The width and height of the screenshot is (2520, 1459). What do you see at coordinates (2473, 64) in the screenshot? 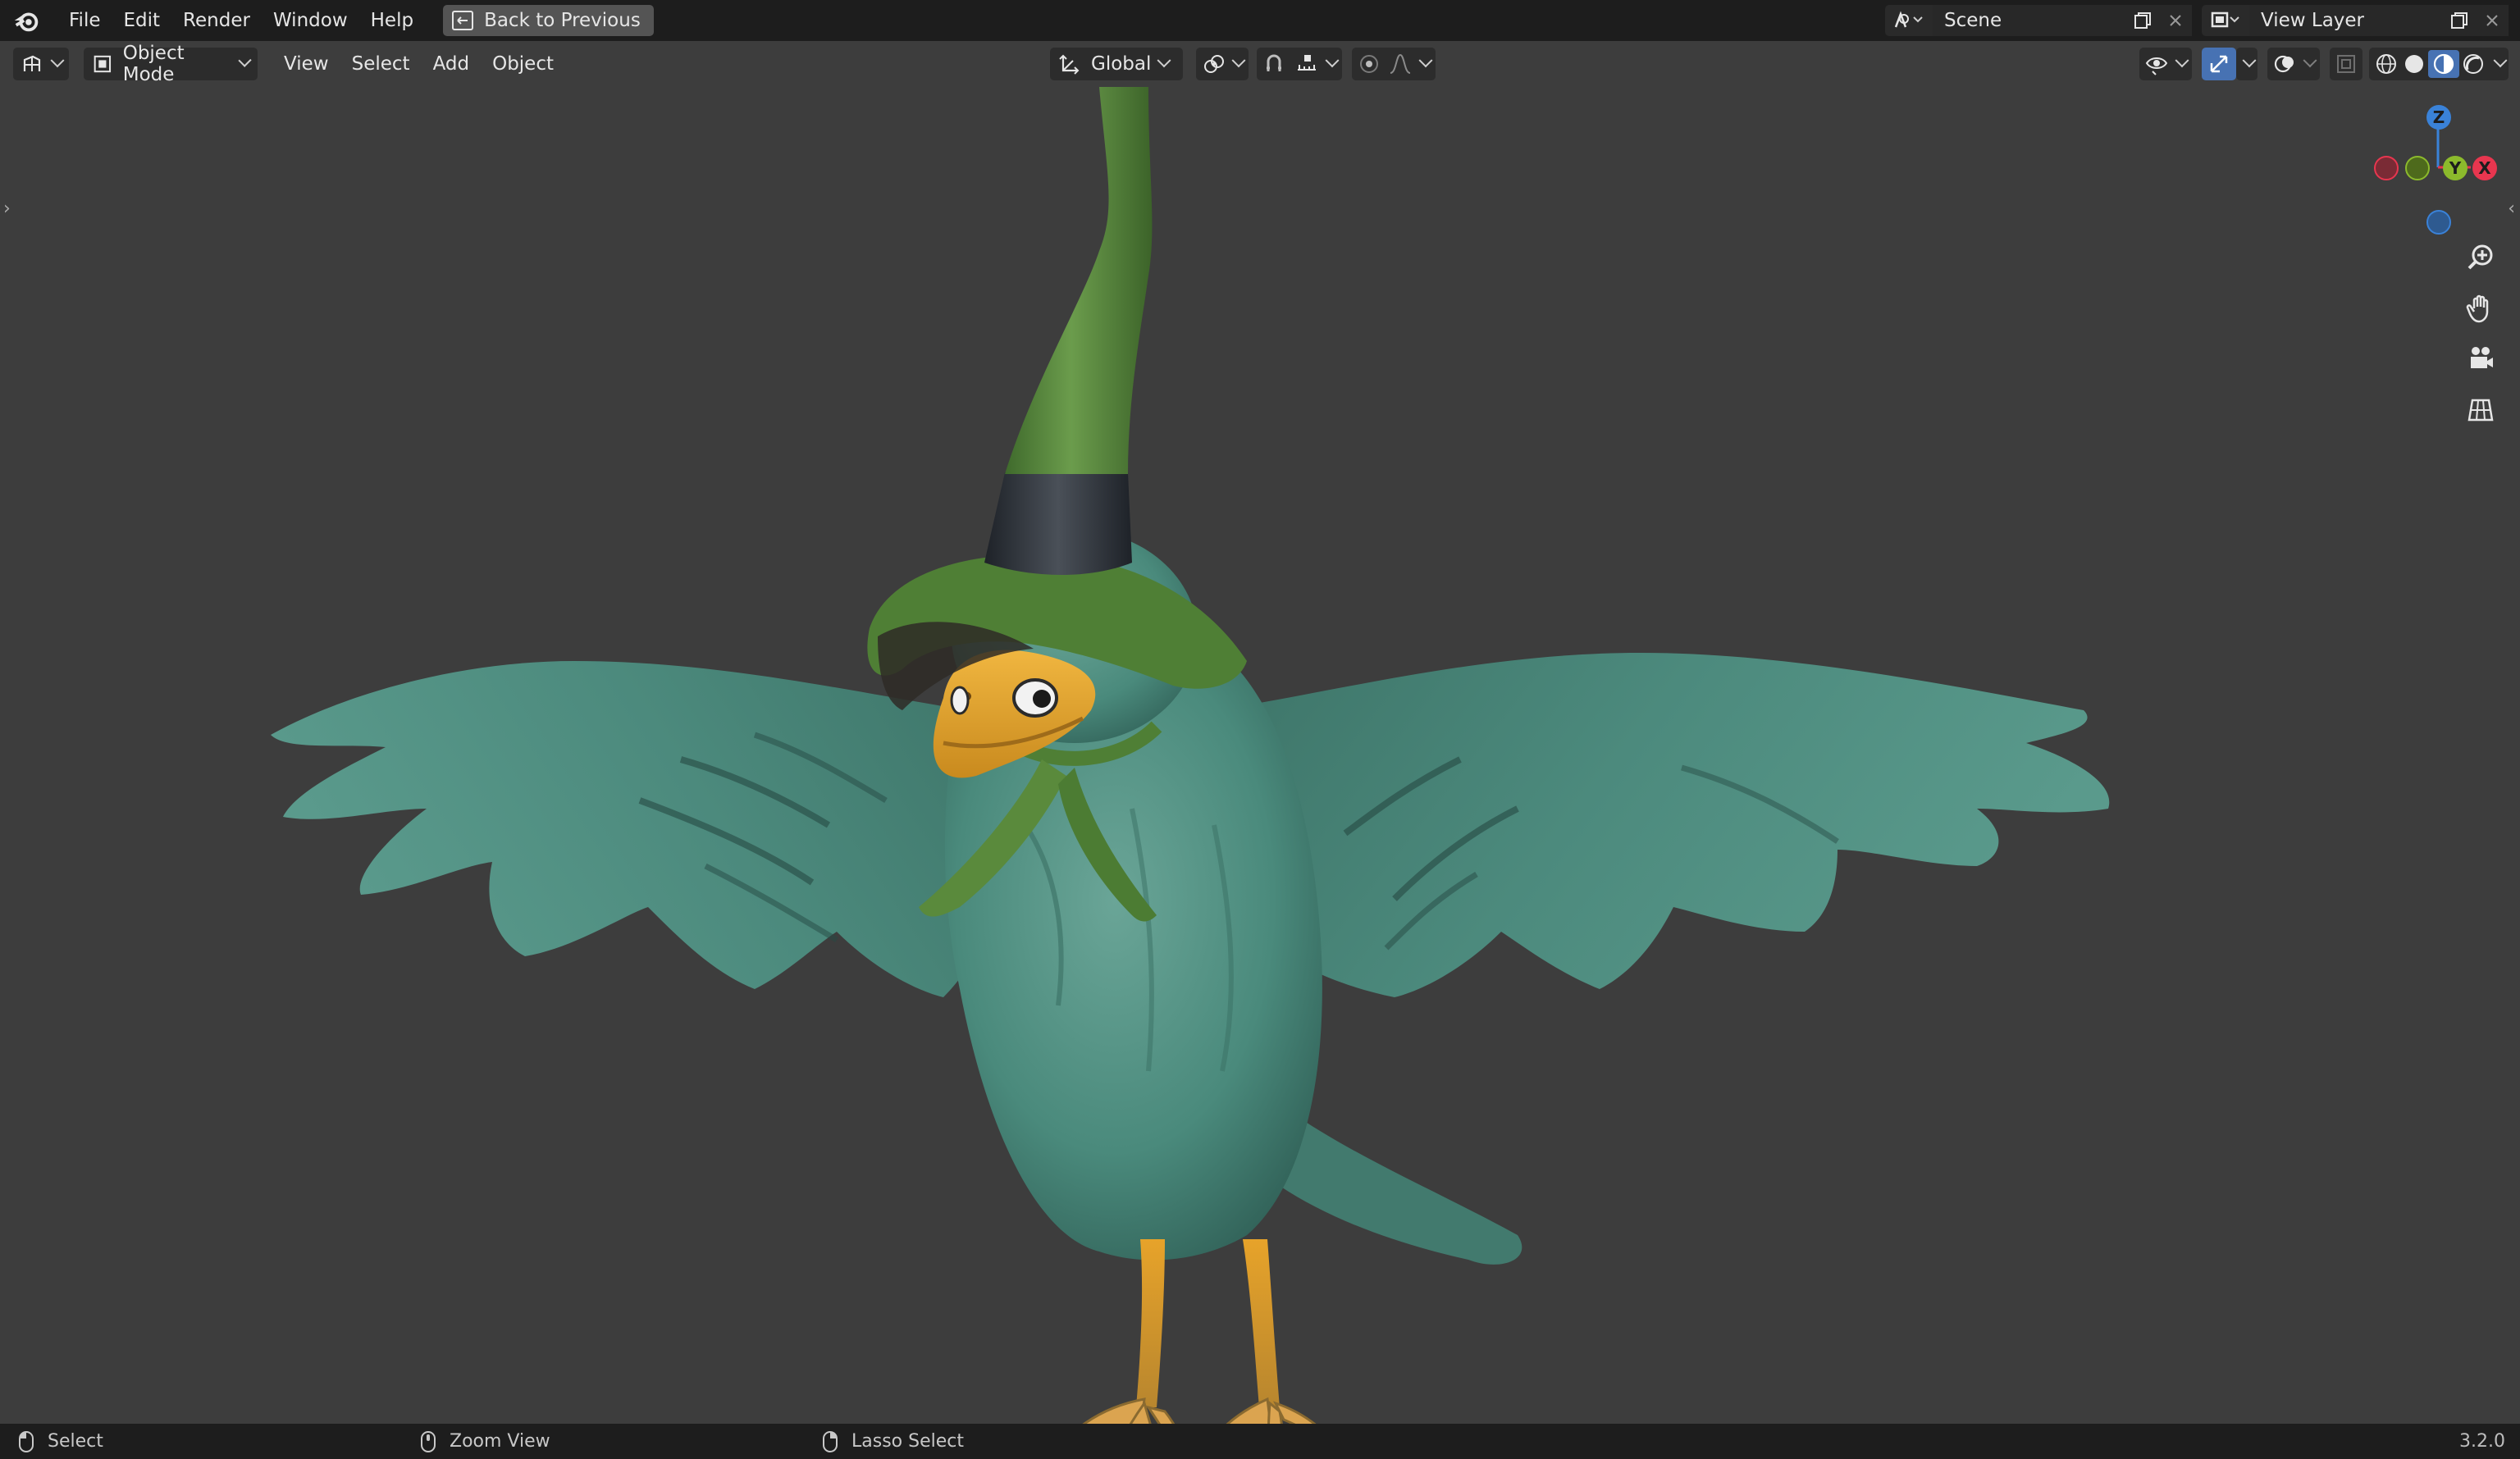
I see `rendered-shading-icon` at bounding box center [2473, 64].